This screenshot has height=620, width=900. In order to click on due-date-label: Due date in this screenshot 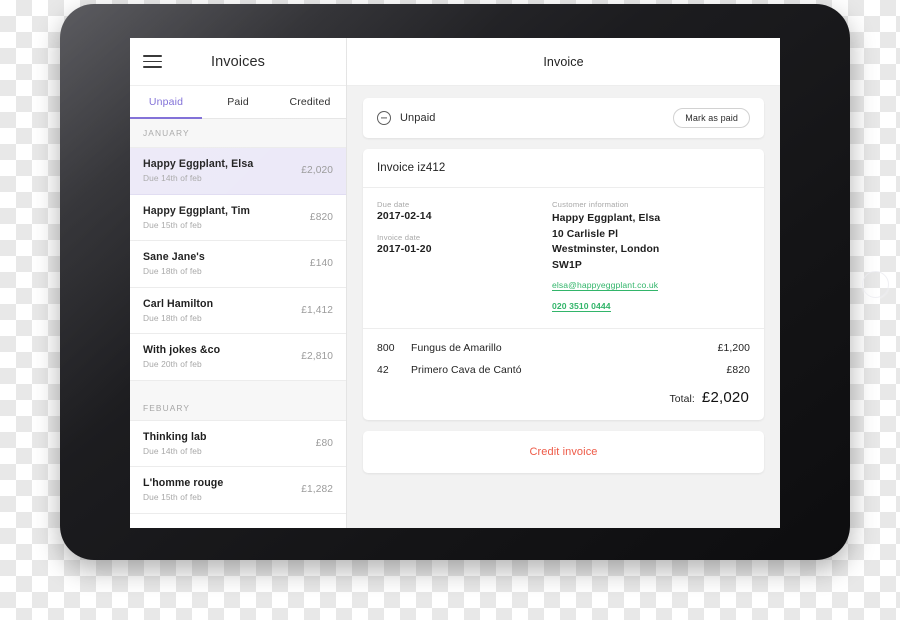, I will do `click(393, 204)`.